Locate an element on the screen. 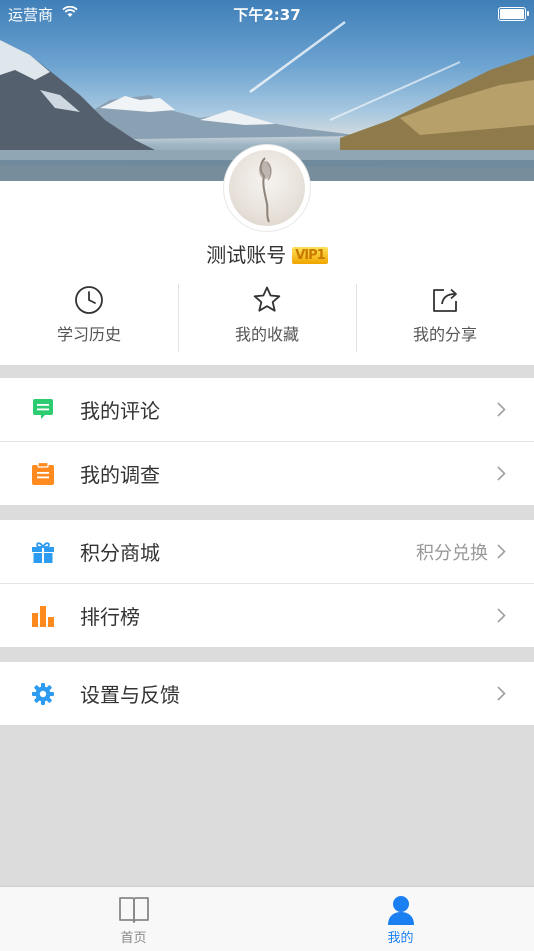  bar-chart-icon is located at coordinates (43, 616).